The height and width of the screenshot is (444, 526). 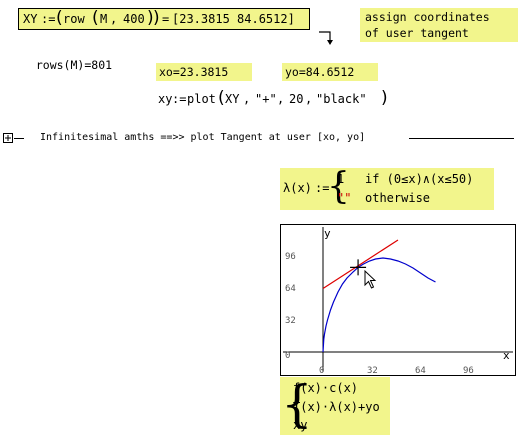 What do you see at coordinates (468, 371) in the screenshot?
I see `x-tick-label: 96` at bounding box center [468, 371].